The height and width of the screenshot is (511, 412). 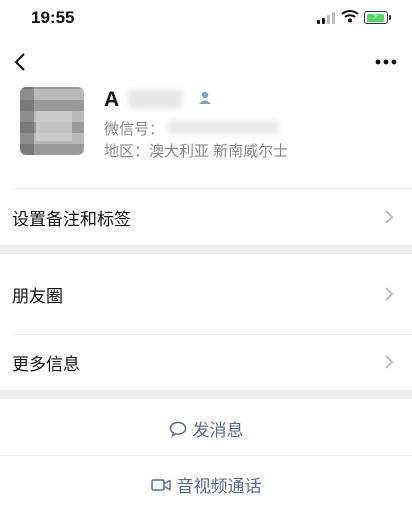 I want to click on ellipsis-icon, so click(x=386, y=62).